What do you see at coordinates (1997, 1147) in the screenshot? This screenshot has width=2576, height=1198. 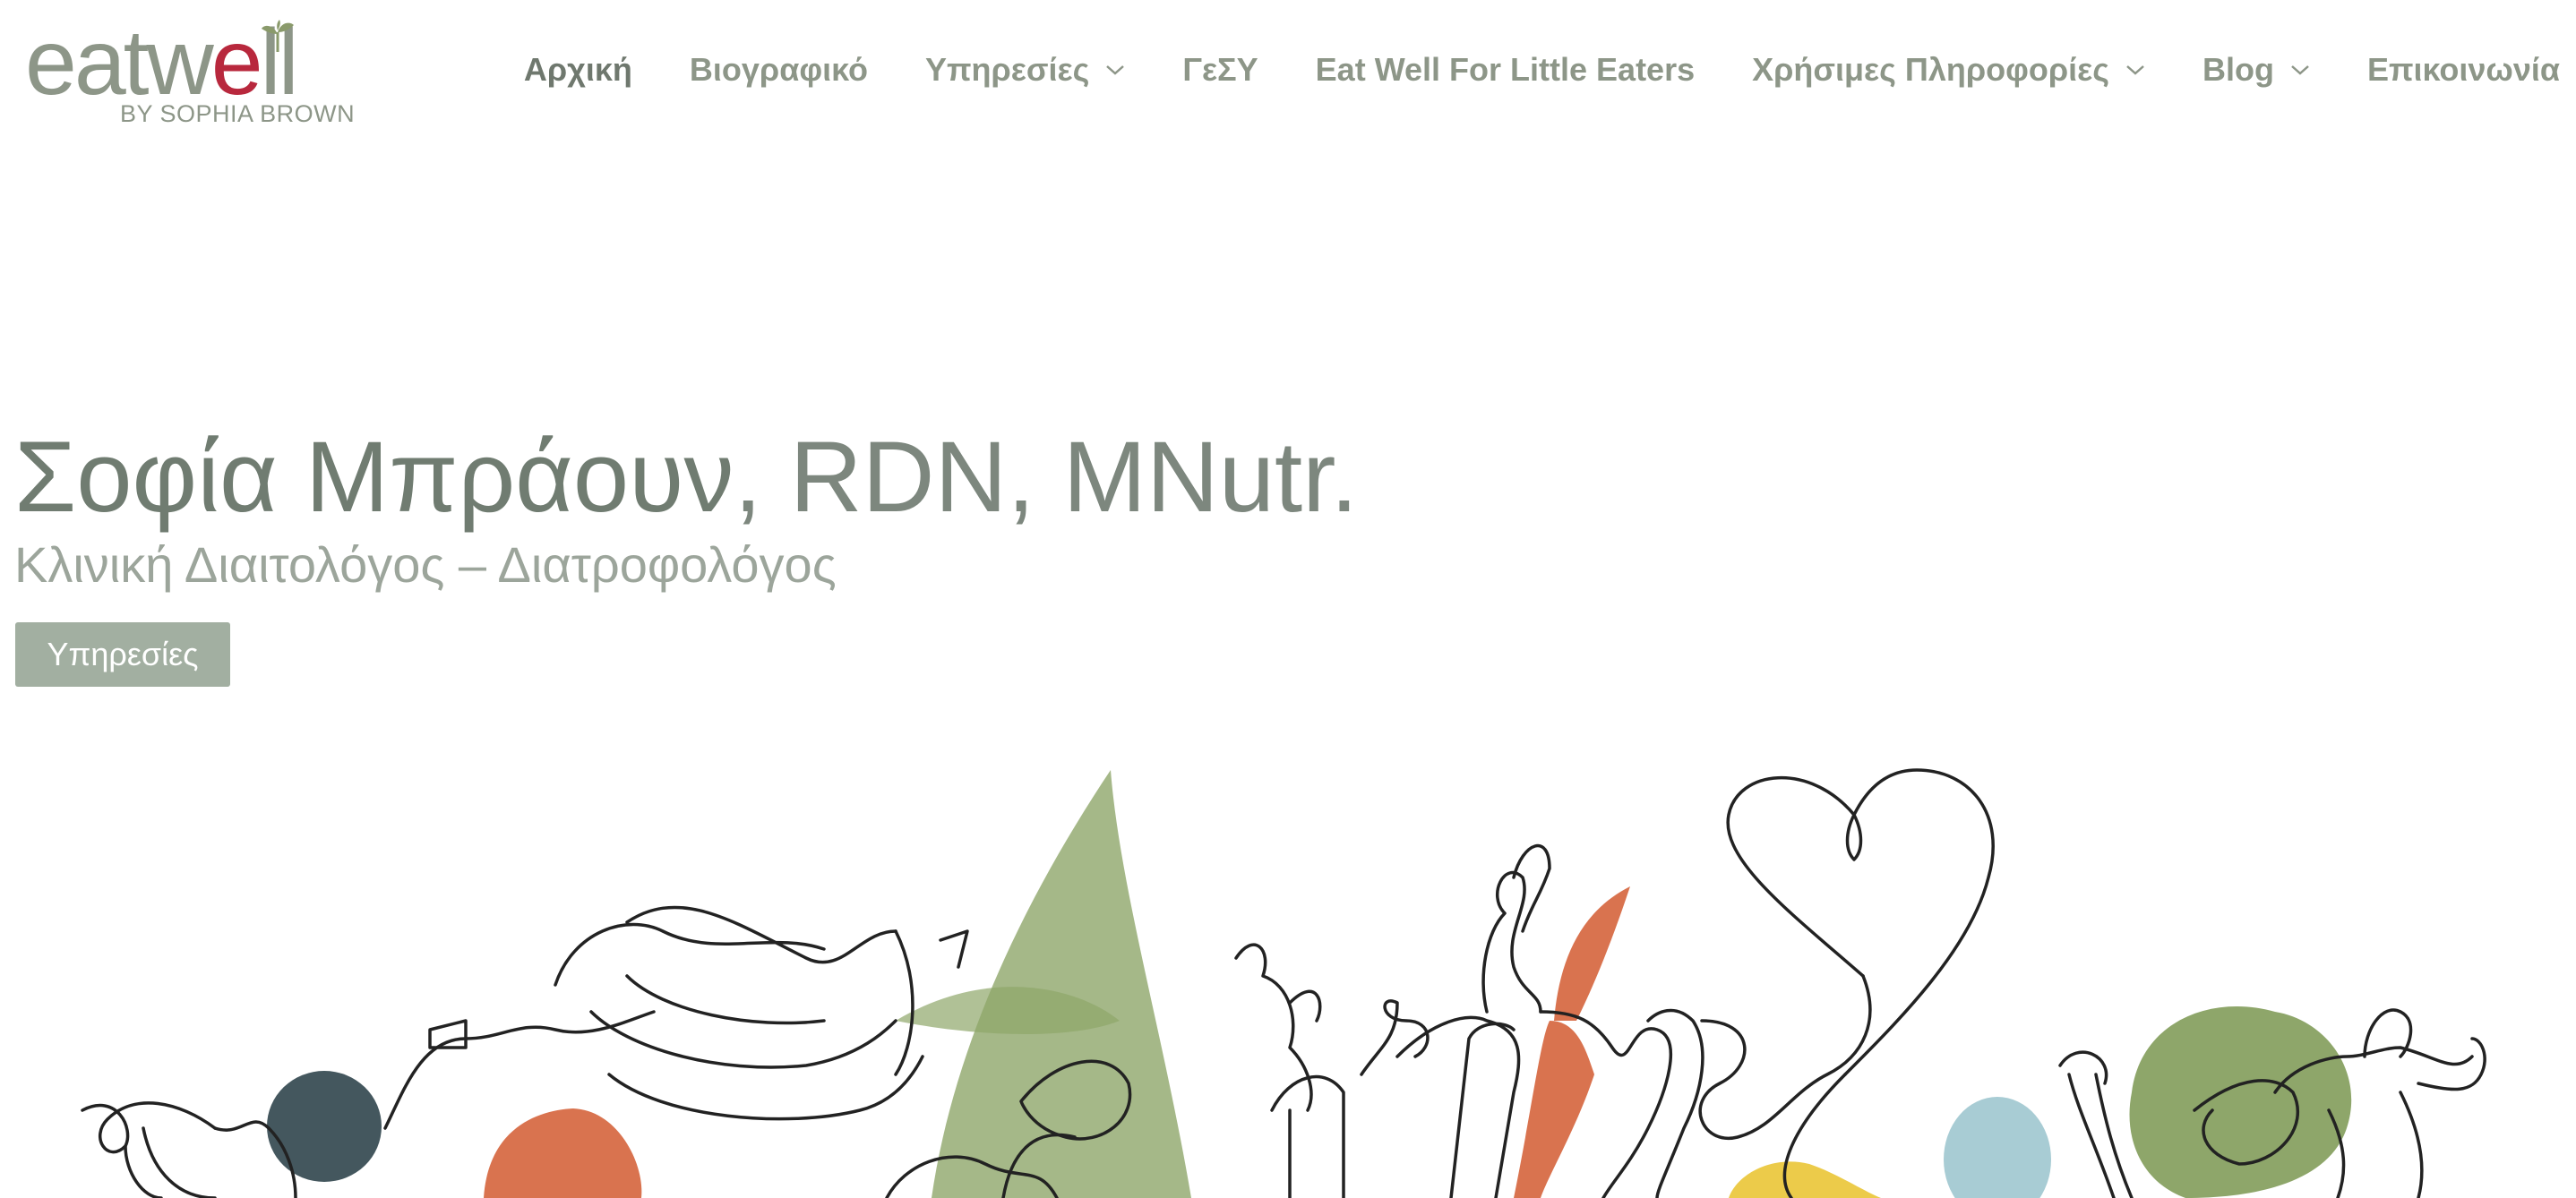 I see `egg-shape` at bounding box center [1997, 1147].